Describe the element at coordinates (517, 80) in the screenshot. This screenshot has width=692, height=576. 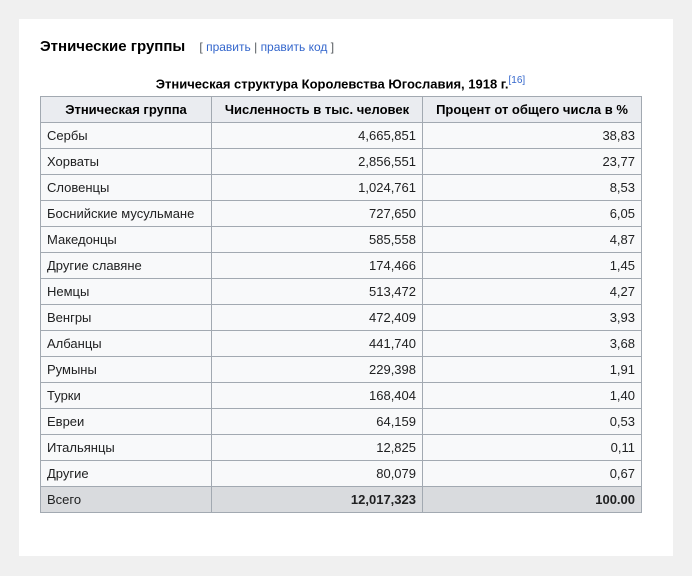
I see `footnote-link: [16]` at that location.